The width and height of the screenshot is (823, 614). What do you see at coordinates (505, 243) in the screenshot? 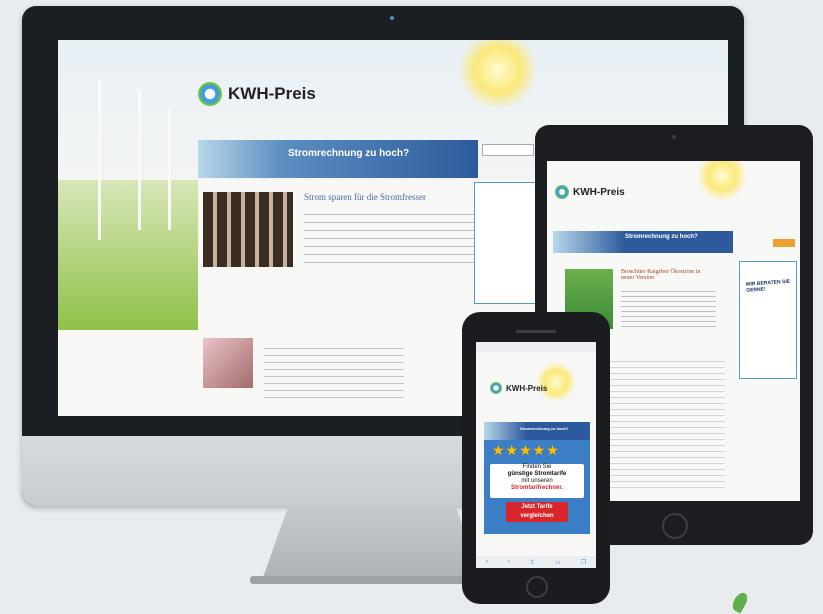
I see `sidebar-ad` at bounding box center [505, 243].